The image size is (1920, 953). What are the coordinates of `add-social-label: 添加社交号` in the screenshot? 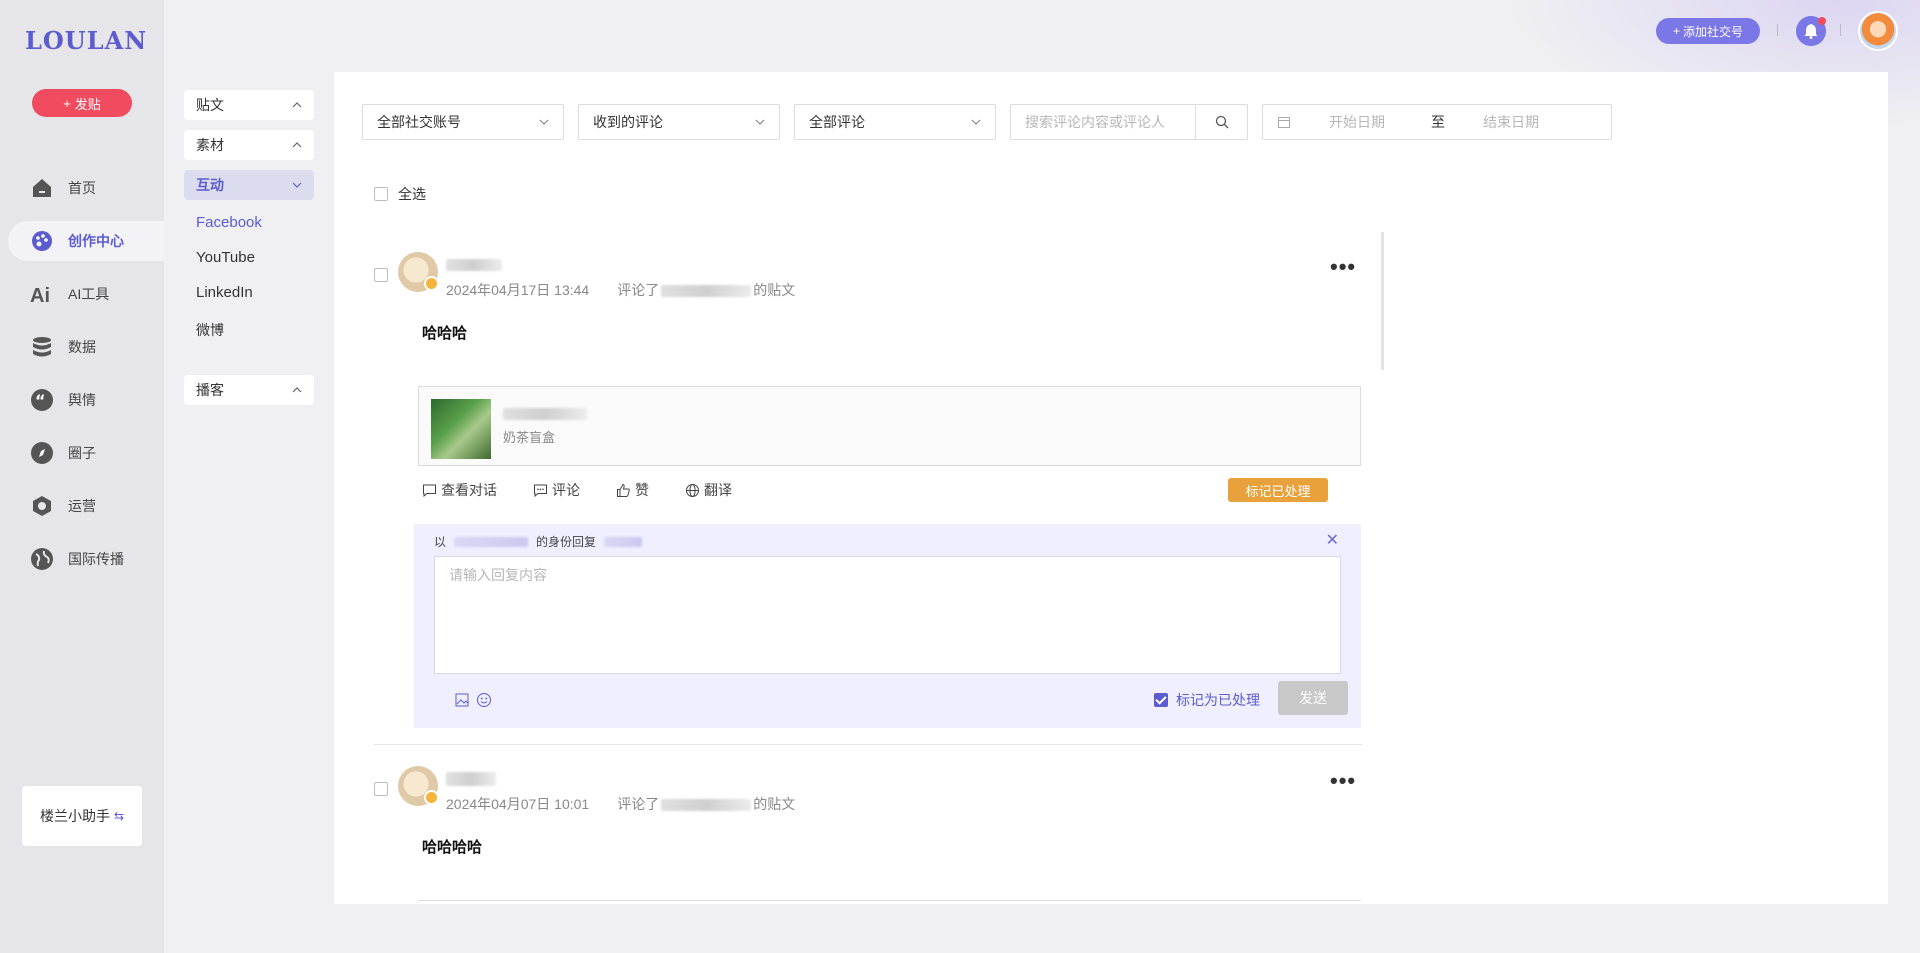 It's located at (1713, 31).